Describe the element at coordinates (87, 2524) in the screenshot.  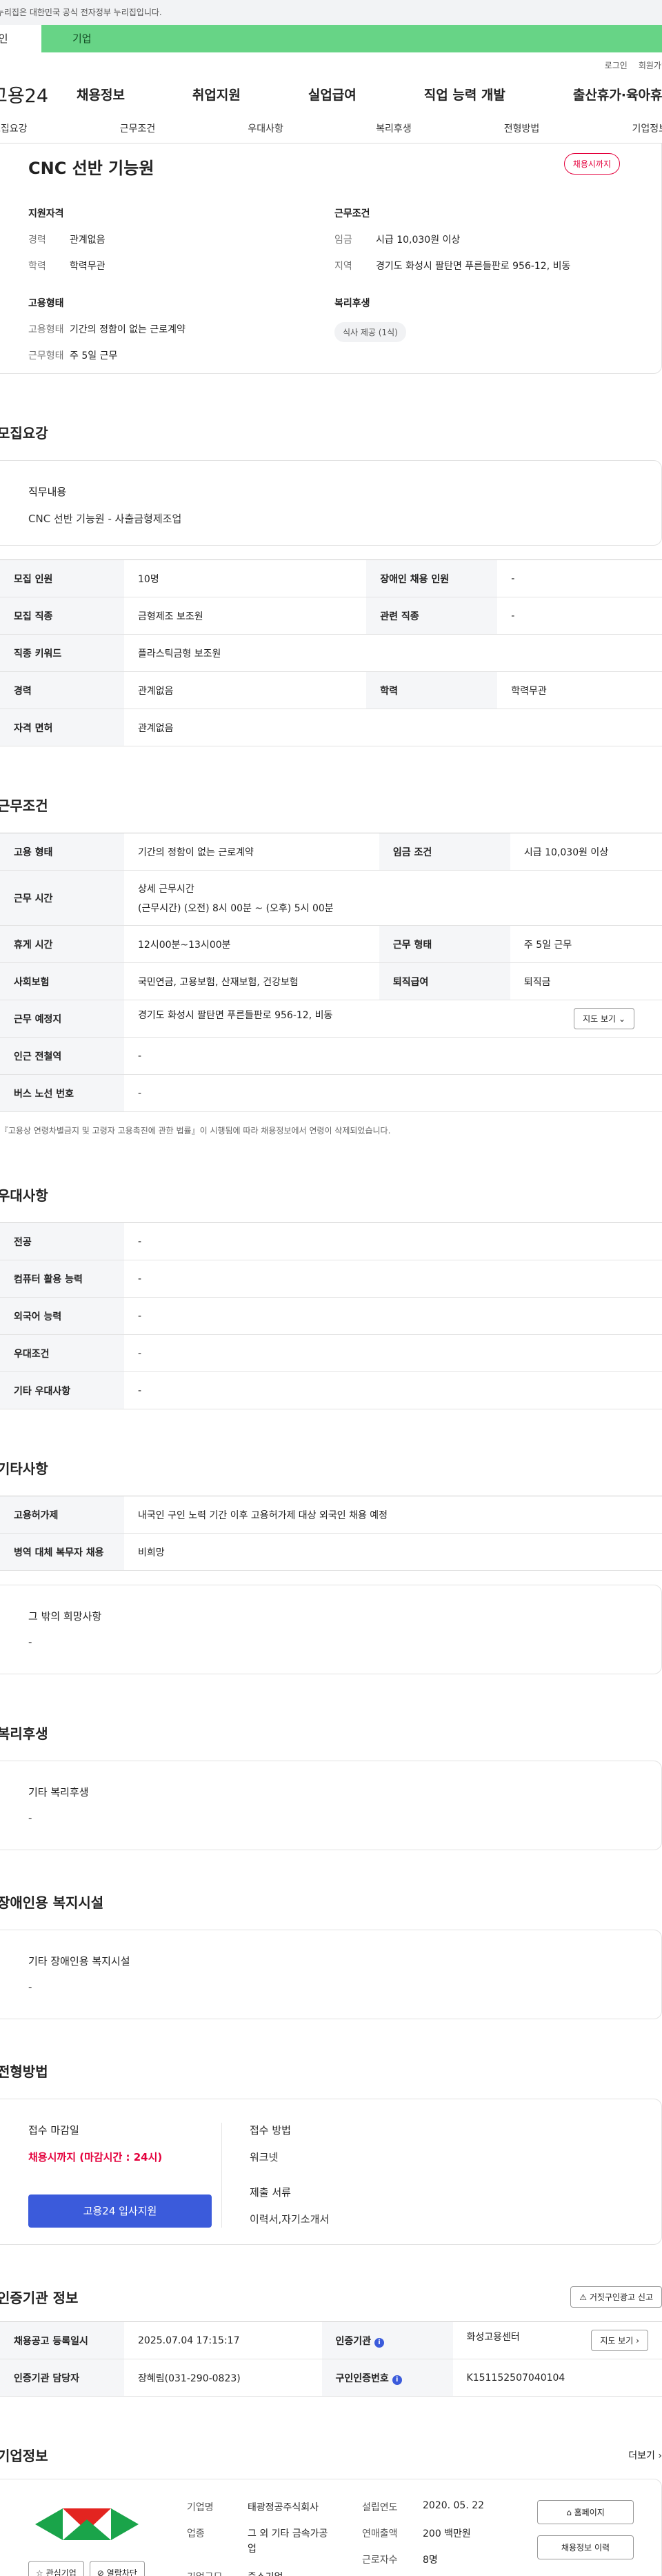
I see `logo-graphic` at that location.